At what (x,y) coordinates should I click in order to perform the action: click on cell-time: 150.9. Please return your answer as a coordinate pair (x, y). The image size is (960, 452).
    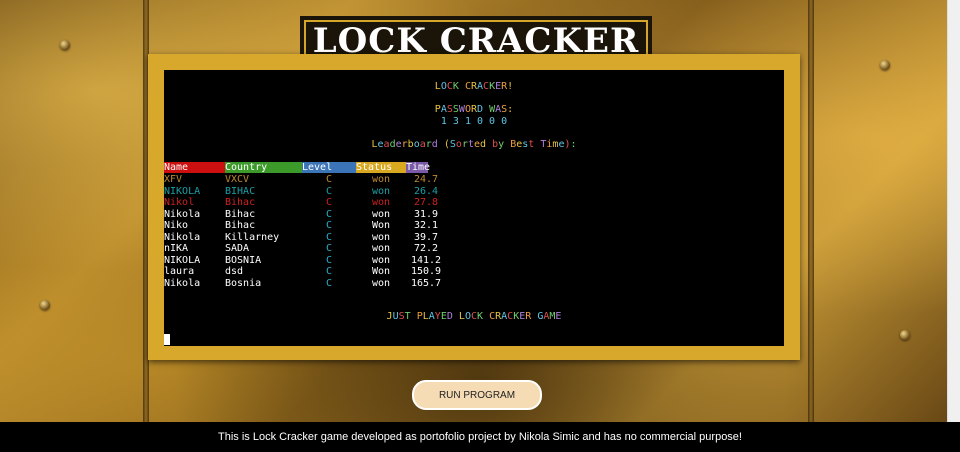
    Looking at the image, I should click on (426, 271).